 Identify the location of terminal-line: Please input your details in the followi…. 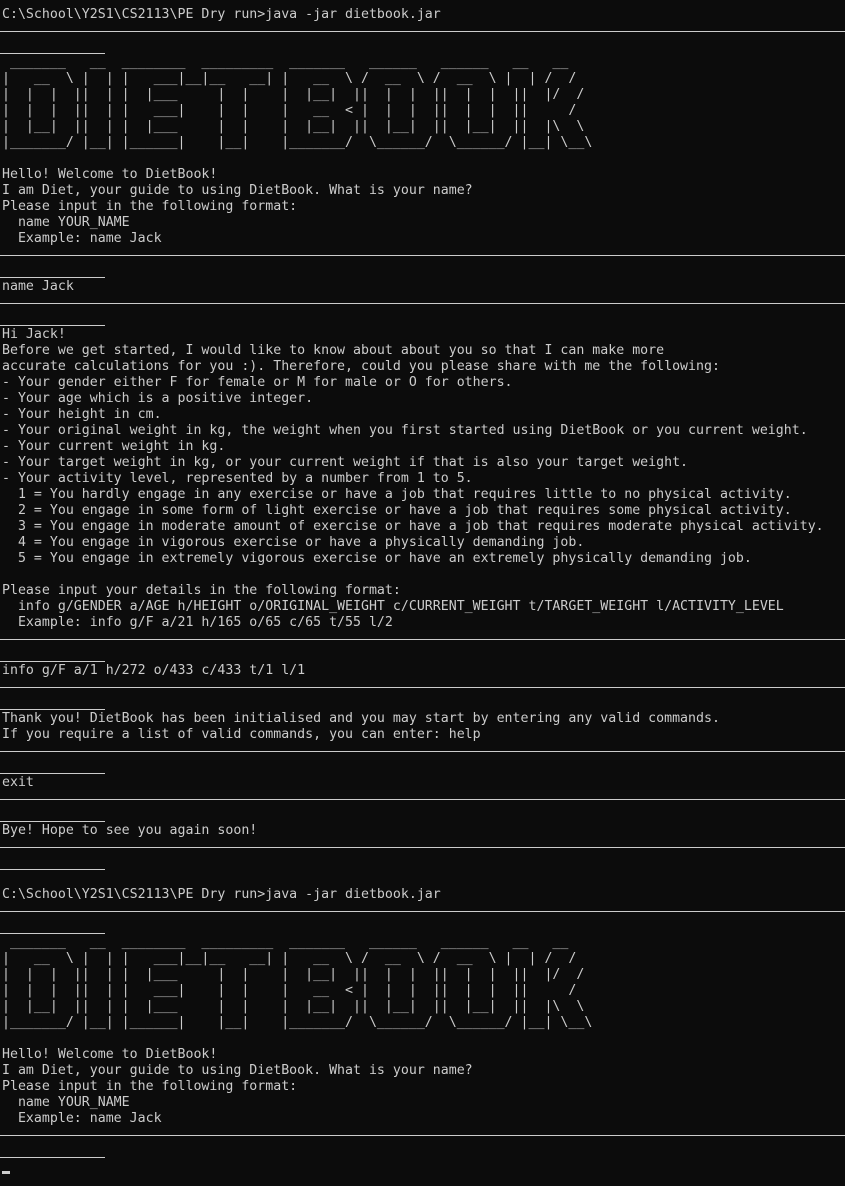
(201, 590).